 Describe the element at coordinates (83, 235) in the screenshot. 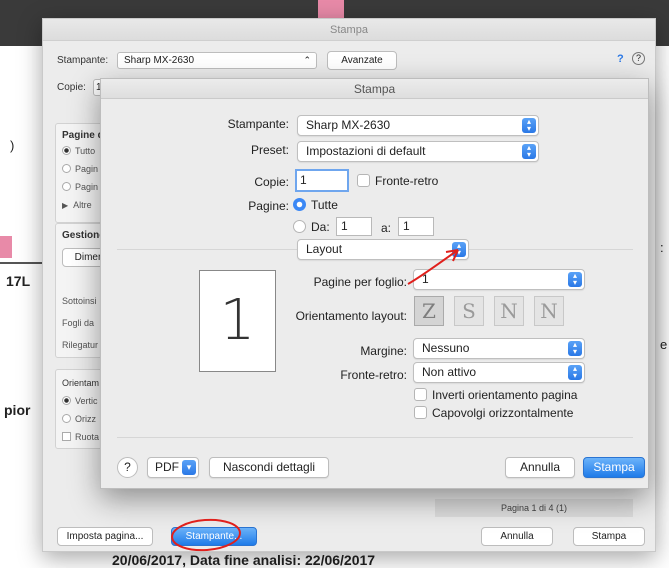

I see `outer-manage-title: Gestione` at that location.